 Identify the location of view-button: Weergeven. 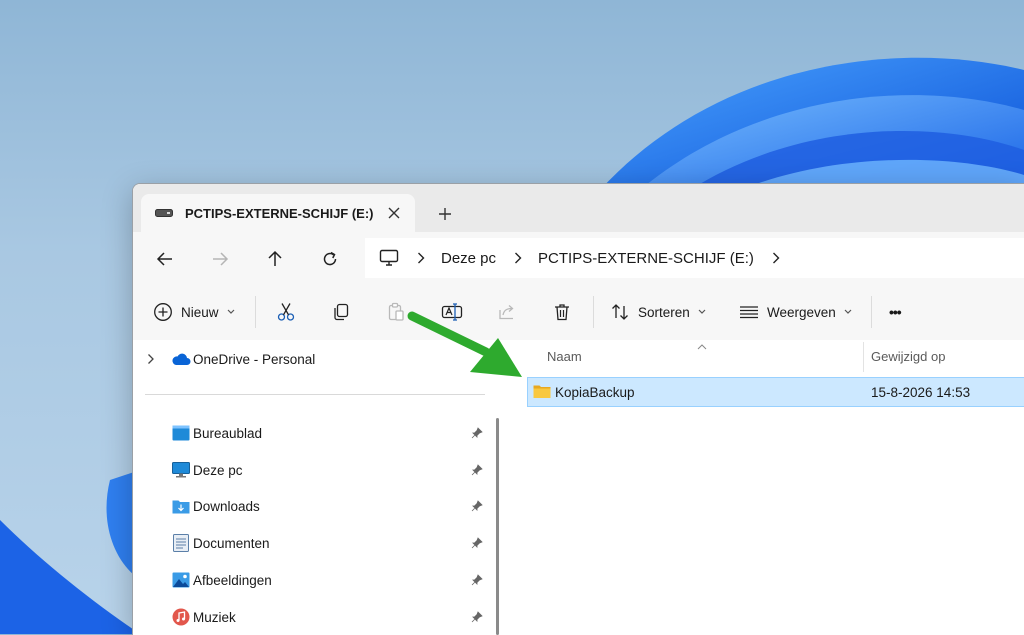
(795, 312).